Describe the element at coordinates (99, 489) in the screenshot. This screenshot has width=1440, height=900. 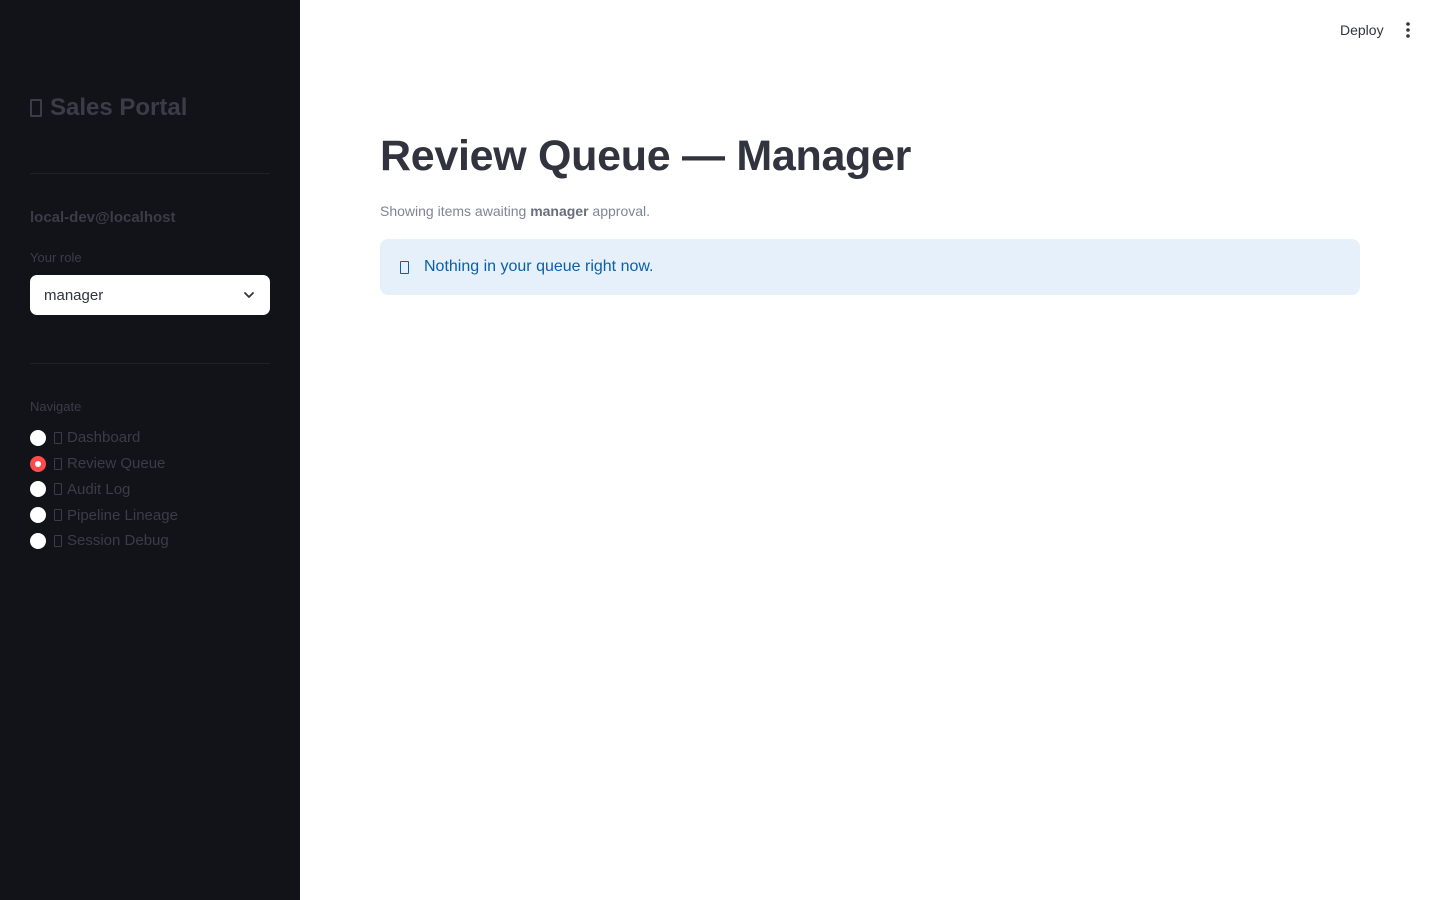
I see `nav-item-label: Audit Log` at that location.